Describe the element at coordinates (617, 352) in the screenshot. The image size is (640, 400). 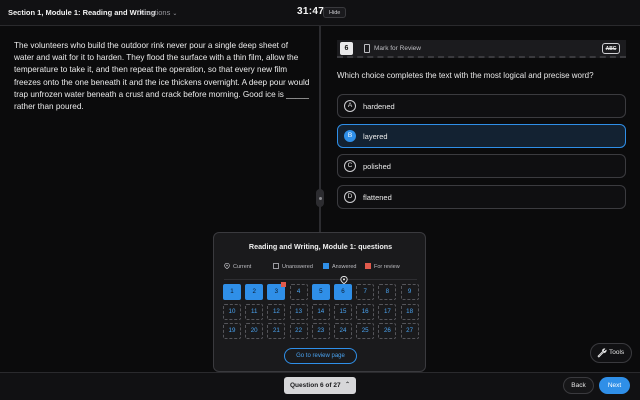
I see `tools-label: Tools` at that location.